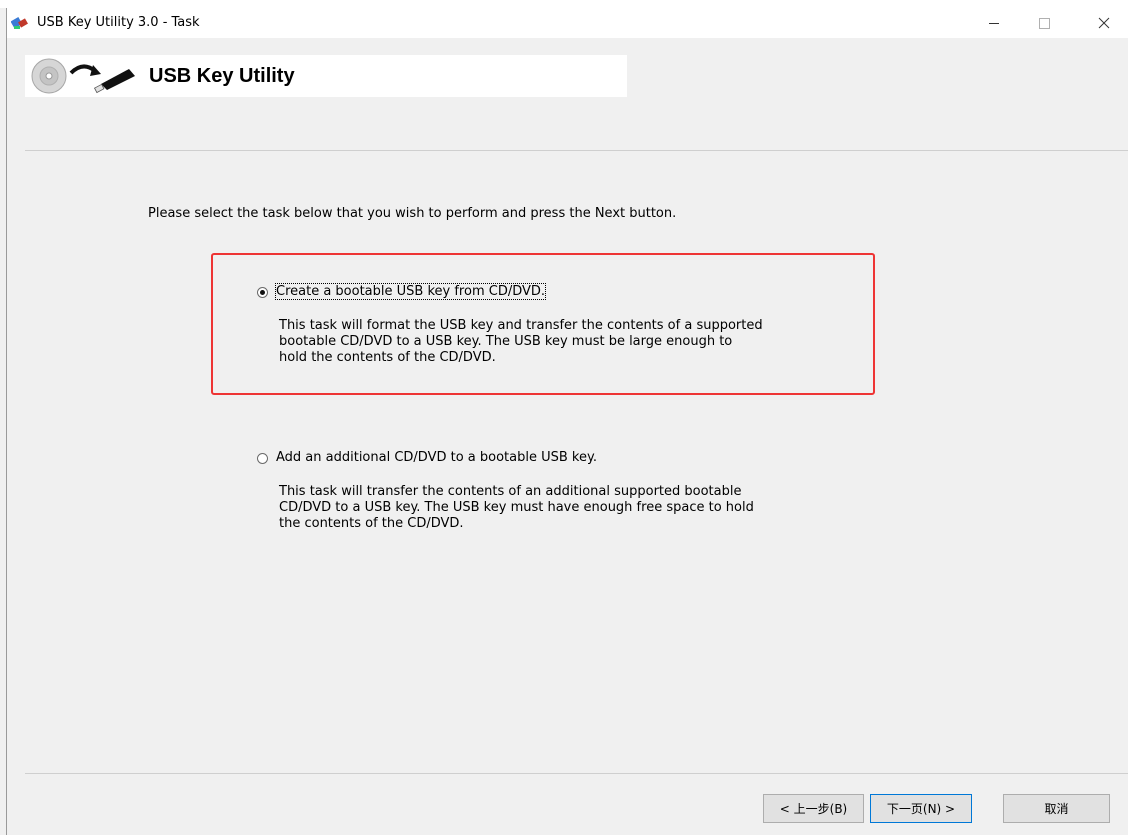 The width and height of the screenshot is (1128, 835). Describe the element at coordinates (576, 773) in the screenshot. I see `footer-divider` at that location.